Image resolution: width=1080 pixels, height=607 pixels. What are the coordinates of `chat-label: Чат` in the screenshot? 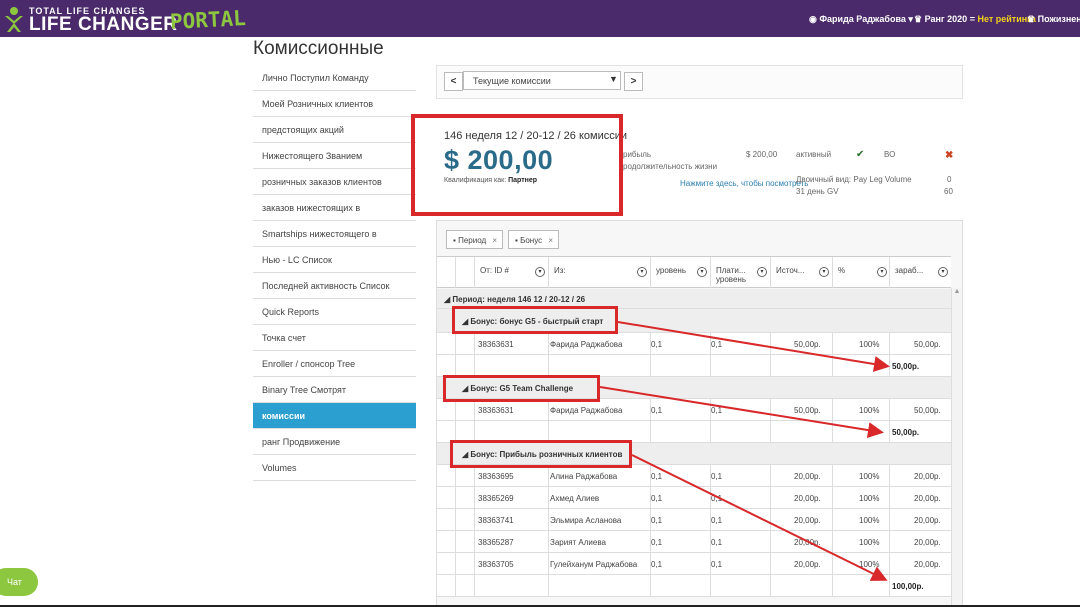 It's located at (14, 582).